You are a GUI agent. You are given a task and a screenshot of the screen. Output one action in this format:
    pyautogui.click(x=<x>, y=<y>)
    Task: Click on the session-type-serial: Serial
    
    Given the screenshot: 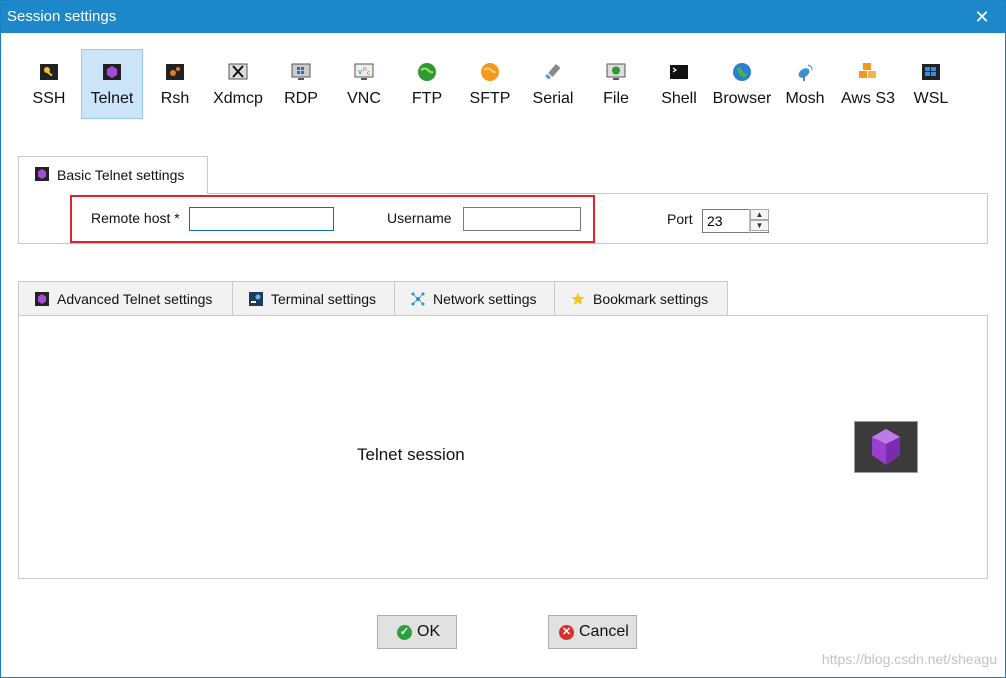 What is the action you would take?
    pyautogui.click(x=553, y=84)
    